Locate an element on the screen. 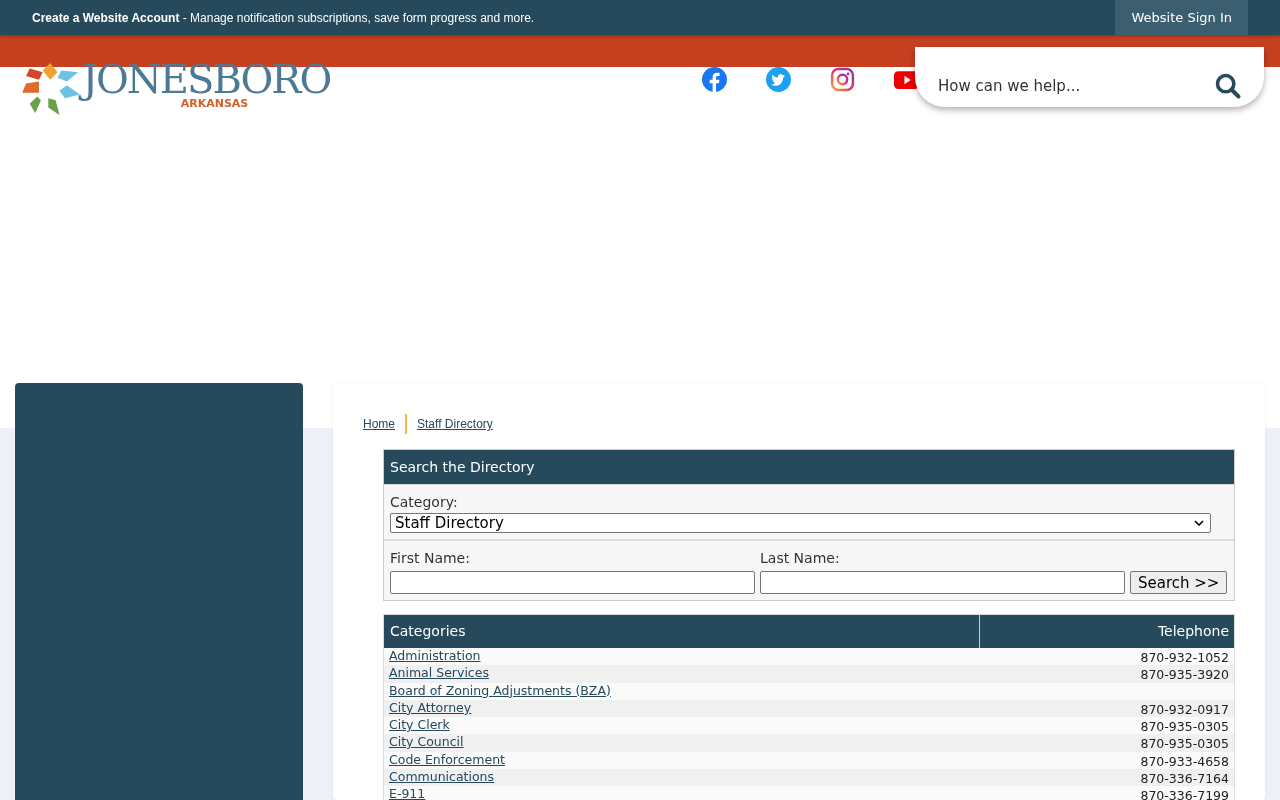  phone-number: 870-336-7199 is located at coordinates (1184, 794).